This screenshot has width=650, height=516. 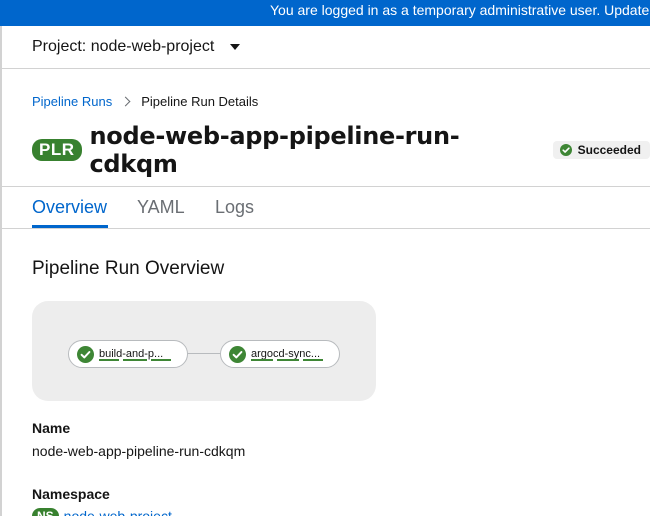 What do you see at coordinates (125, 101) in the screenshot?
I see `chevron-right-icon` at bounding box center [125, 101].